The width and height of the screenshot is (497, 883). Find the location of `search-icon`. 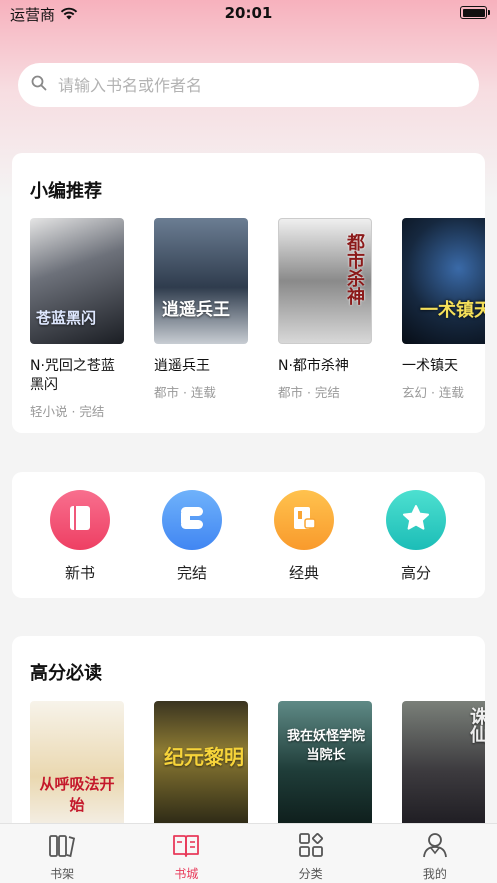

search-icon is located at coordinates (39, 85).